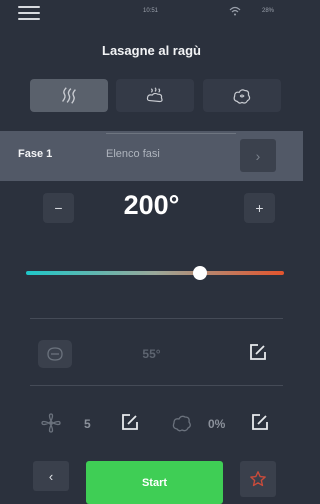 The width and height of the screenshot is (320, 504). I want to click on fan-icon, so click(51, 423).